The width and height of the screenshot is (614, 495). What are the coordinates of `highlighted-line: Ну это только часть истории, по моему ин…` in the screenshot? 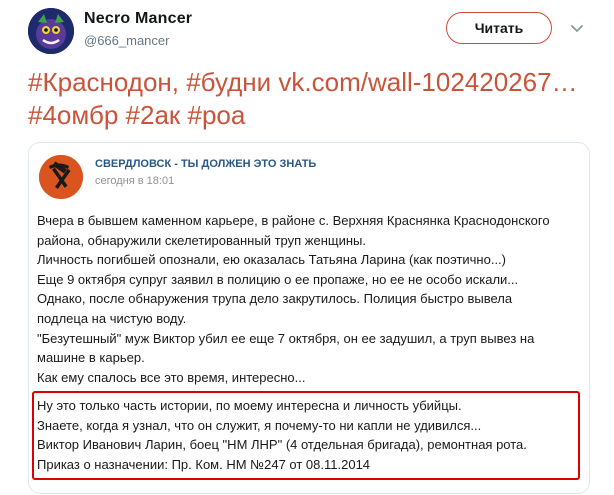 It's located at (249, 405).